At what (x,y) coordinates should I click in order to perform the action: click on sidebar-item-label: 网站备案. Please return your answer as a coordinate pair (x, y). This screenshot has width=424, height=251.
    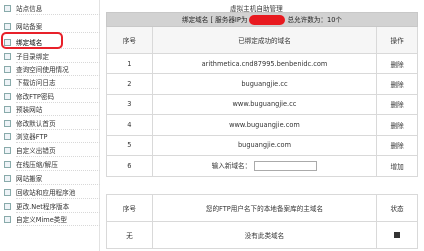
    Looking at the image, I should click on (29, 27).